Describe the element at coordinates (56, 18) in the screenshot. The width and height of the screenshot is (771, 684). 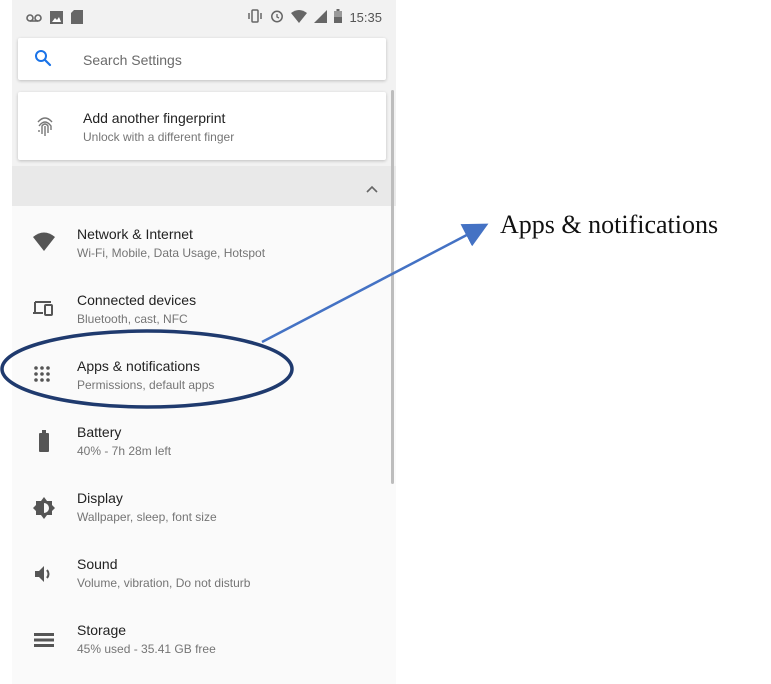
I see `image-icon` at that location.